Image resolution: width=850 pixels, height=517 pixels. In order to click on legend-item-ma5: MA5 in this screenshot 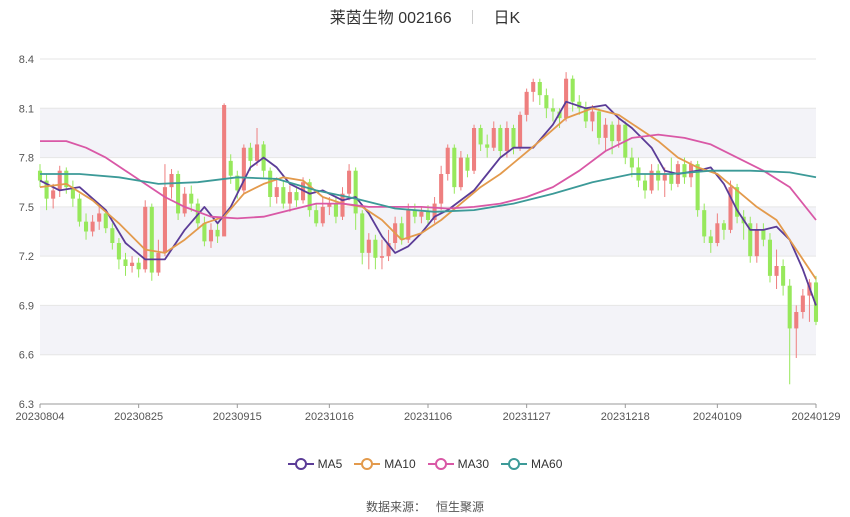, I will do `click(314, 464)`.